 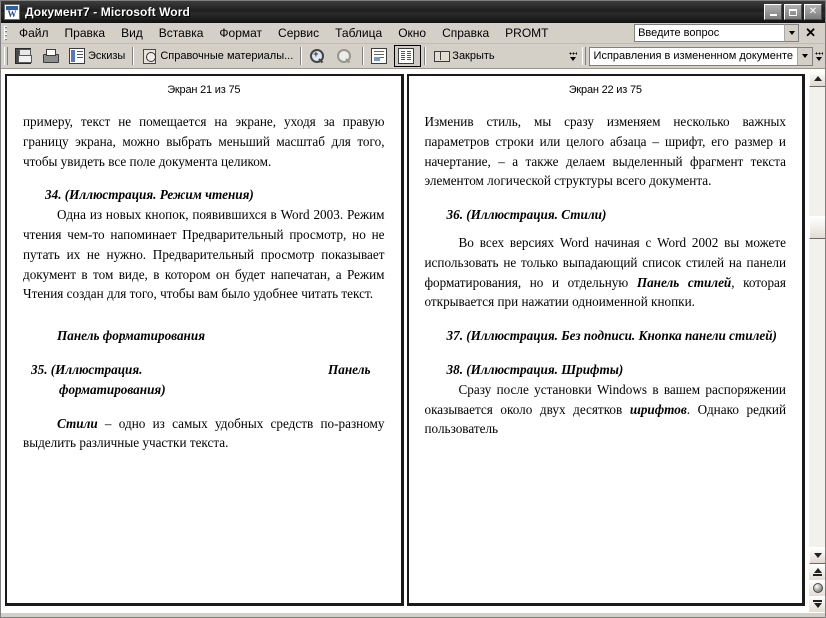 What do you see at coordinates (535, 369) in the screenshot?
I see `illustration-heading-38: 38. (Иллюстрация. Шрифты)` at bounding box center [535, 369].